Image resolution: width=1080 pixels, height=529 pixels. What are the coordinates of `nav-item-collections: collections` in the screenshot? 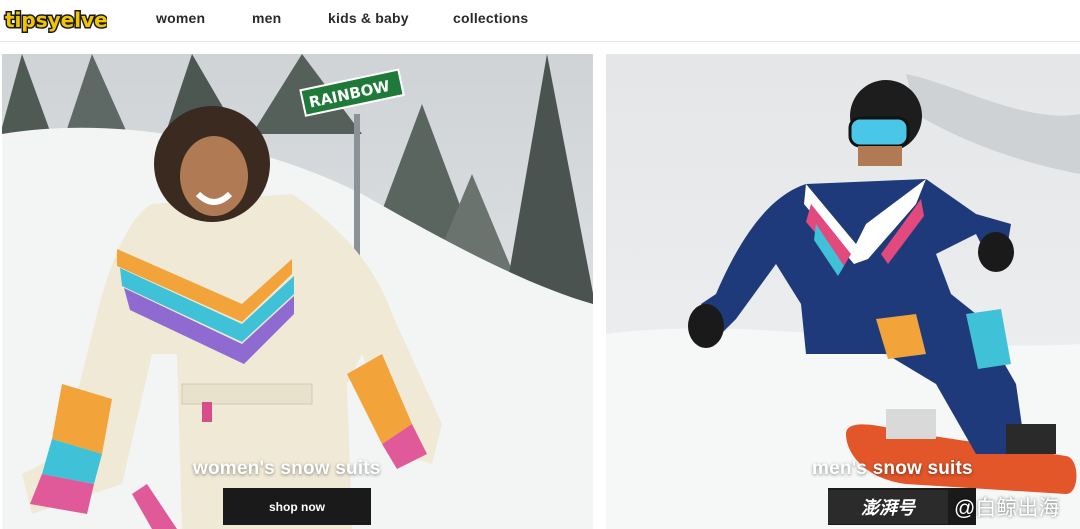 It's located at (490, 18).